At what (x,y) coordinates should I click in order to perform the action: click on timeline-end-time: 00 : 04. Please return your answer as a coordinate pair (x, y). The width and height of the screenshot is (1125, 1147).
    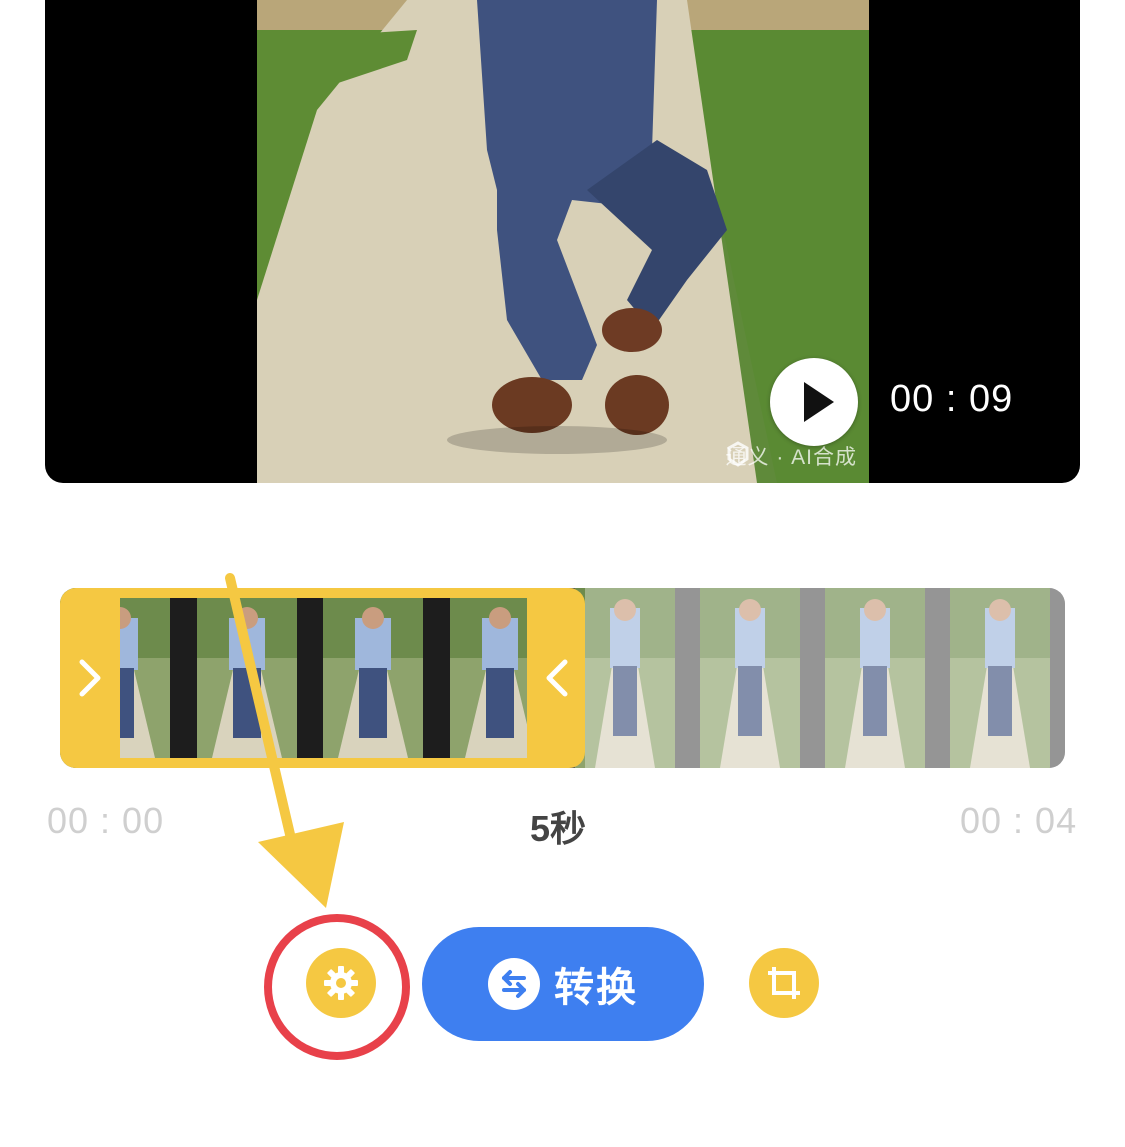
    Looking at the image, I should click on (1019, 820).